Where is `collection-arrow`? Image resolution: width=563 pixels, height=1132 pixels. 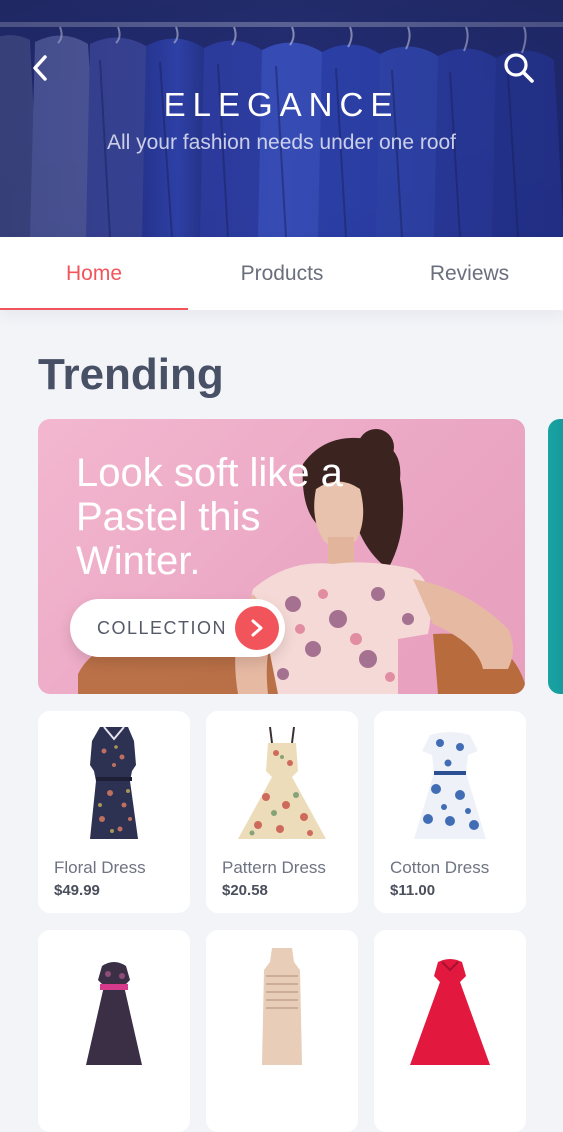 collection-arrow is located at coordinates (257, 628).